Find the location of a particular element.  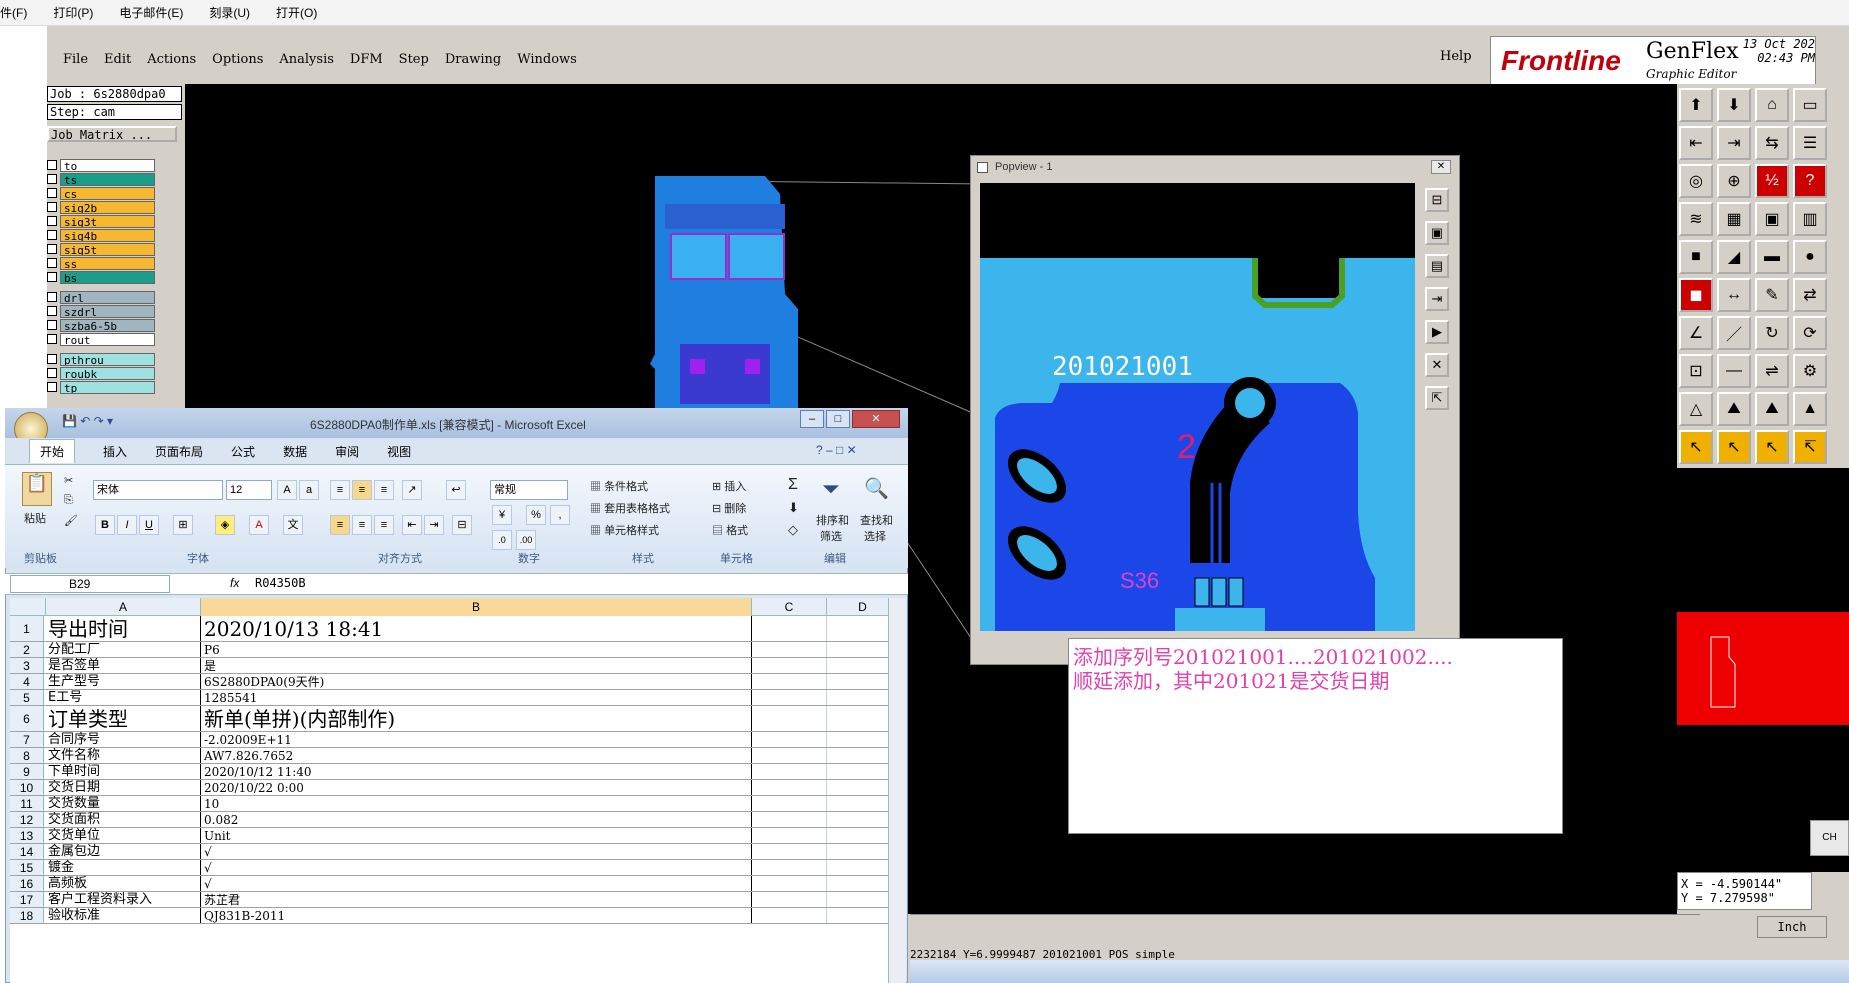

row-number: 1 is located at coordinates (27, 628).